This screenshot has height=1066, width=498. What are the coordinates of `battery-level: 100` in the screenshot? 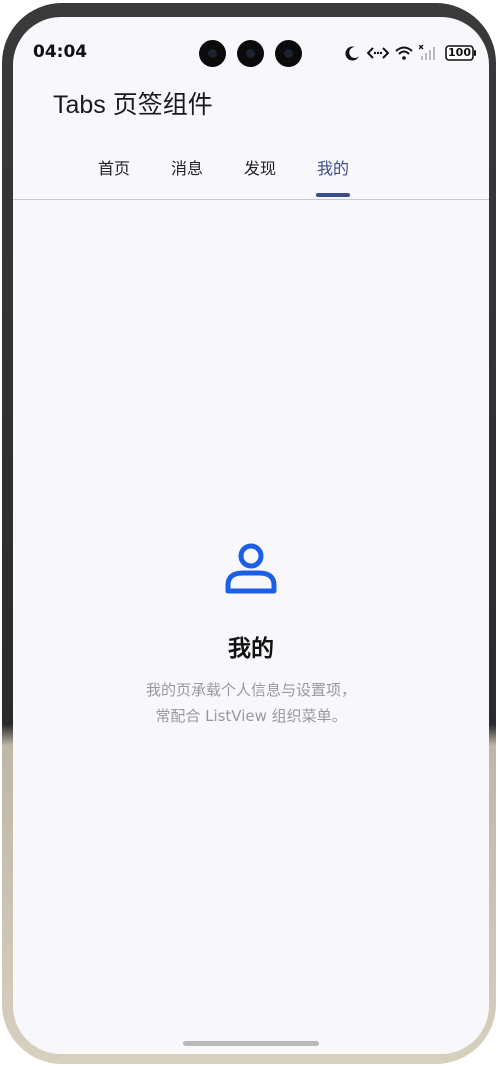 It's located at (459, 52).